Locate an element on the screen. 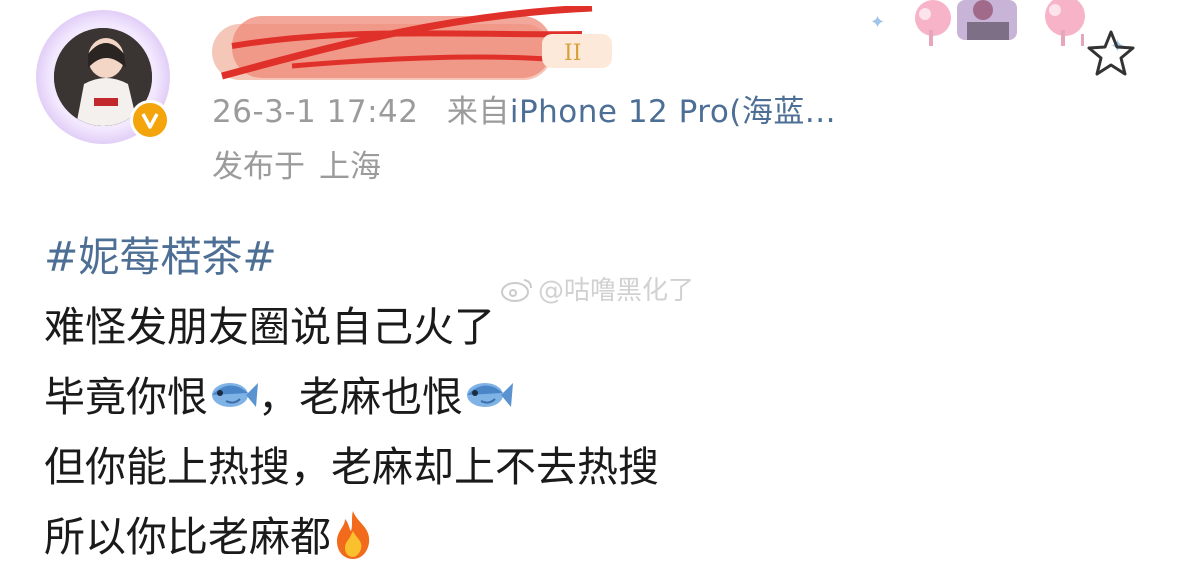  watermark: @咕噜黑化了 is located at coordinates (597, 288).